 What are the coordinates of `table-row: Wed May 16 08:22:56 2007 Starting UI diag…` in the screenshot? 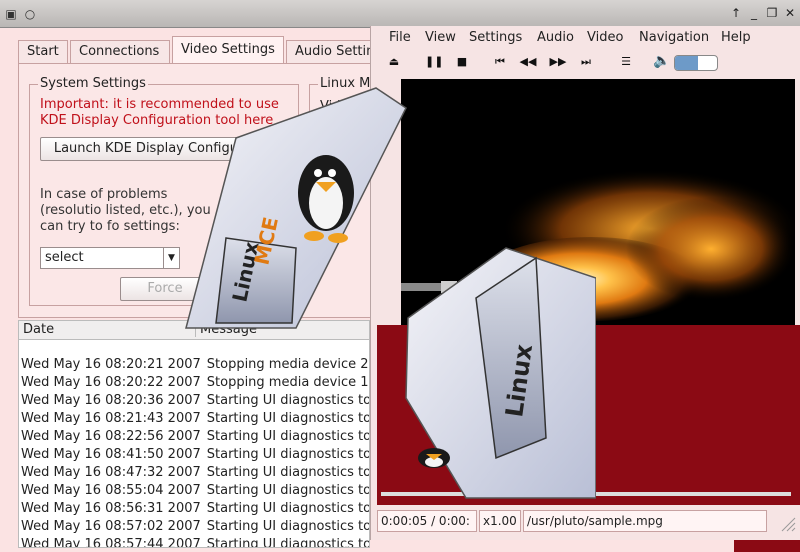 It's located at (195, 438).